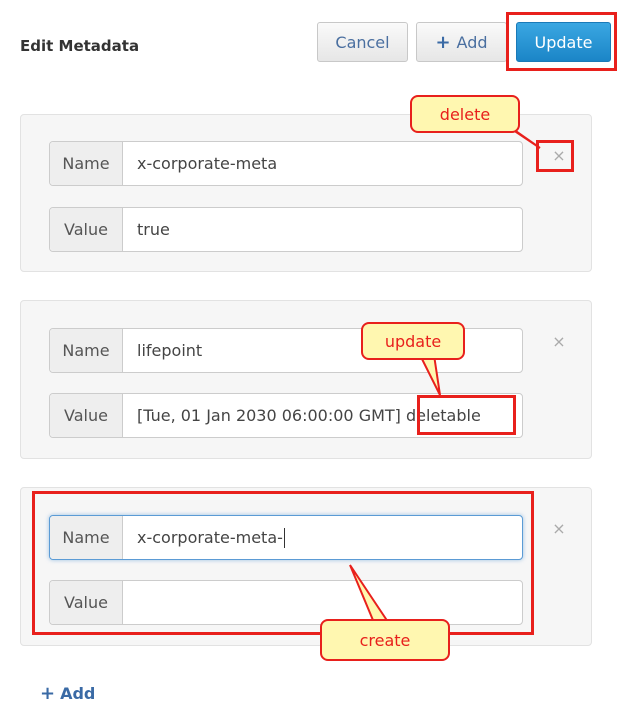 The image size is (627, 723). I want to click on add-button: + Add, so click(461, 42).